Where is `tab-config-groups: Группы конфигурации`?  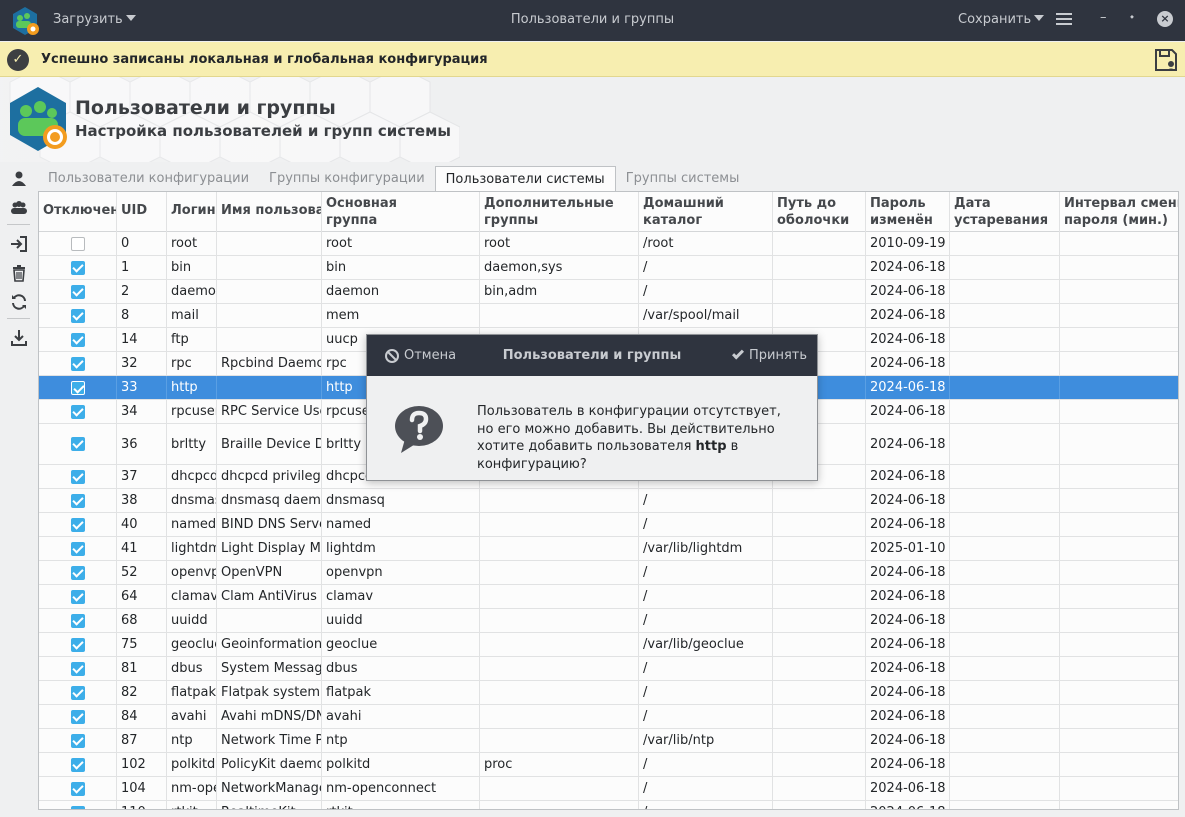
tab-config-groups: Группы конфигурации is located at coordinates (347, 178).